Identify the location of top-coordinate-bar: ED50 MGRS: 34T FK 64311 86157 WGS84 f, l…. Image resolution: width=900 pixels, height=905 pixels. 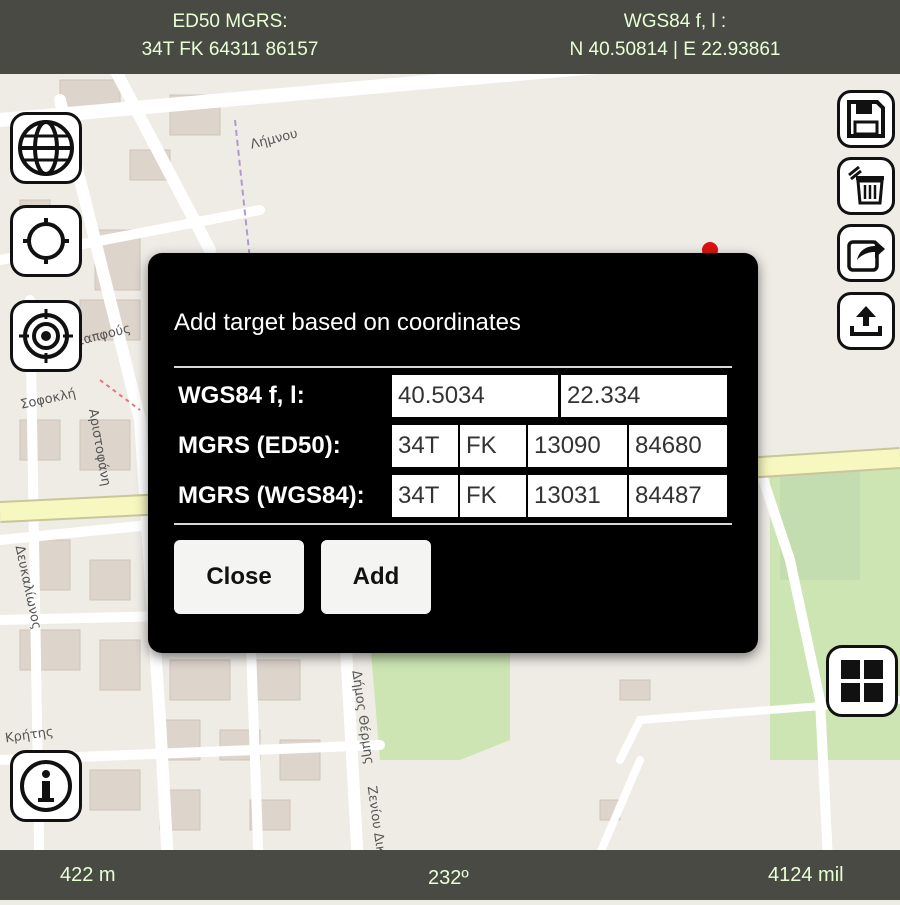
(450, 37).